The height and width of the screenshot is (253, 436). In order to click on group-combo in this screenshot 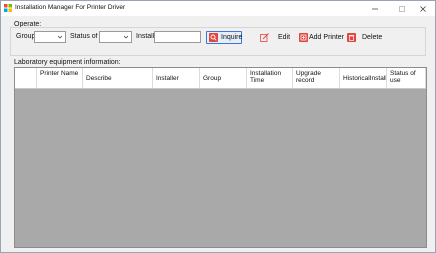, I will do `click(50, 37)`.